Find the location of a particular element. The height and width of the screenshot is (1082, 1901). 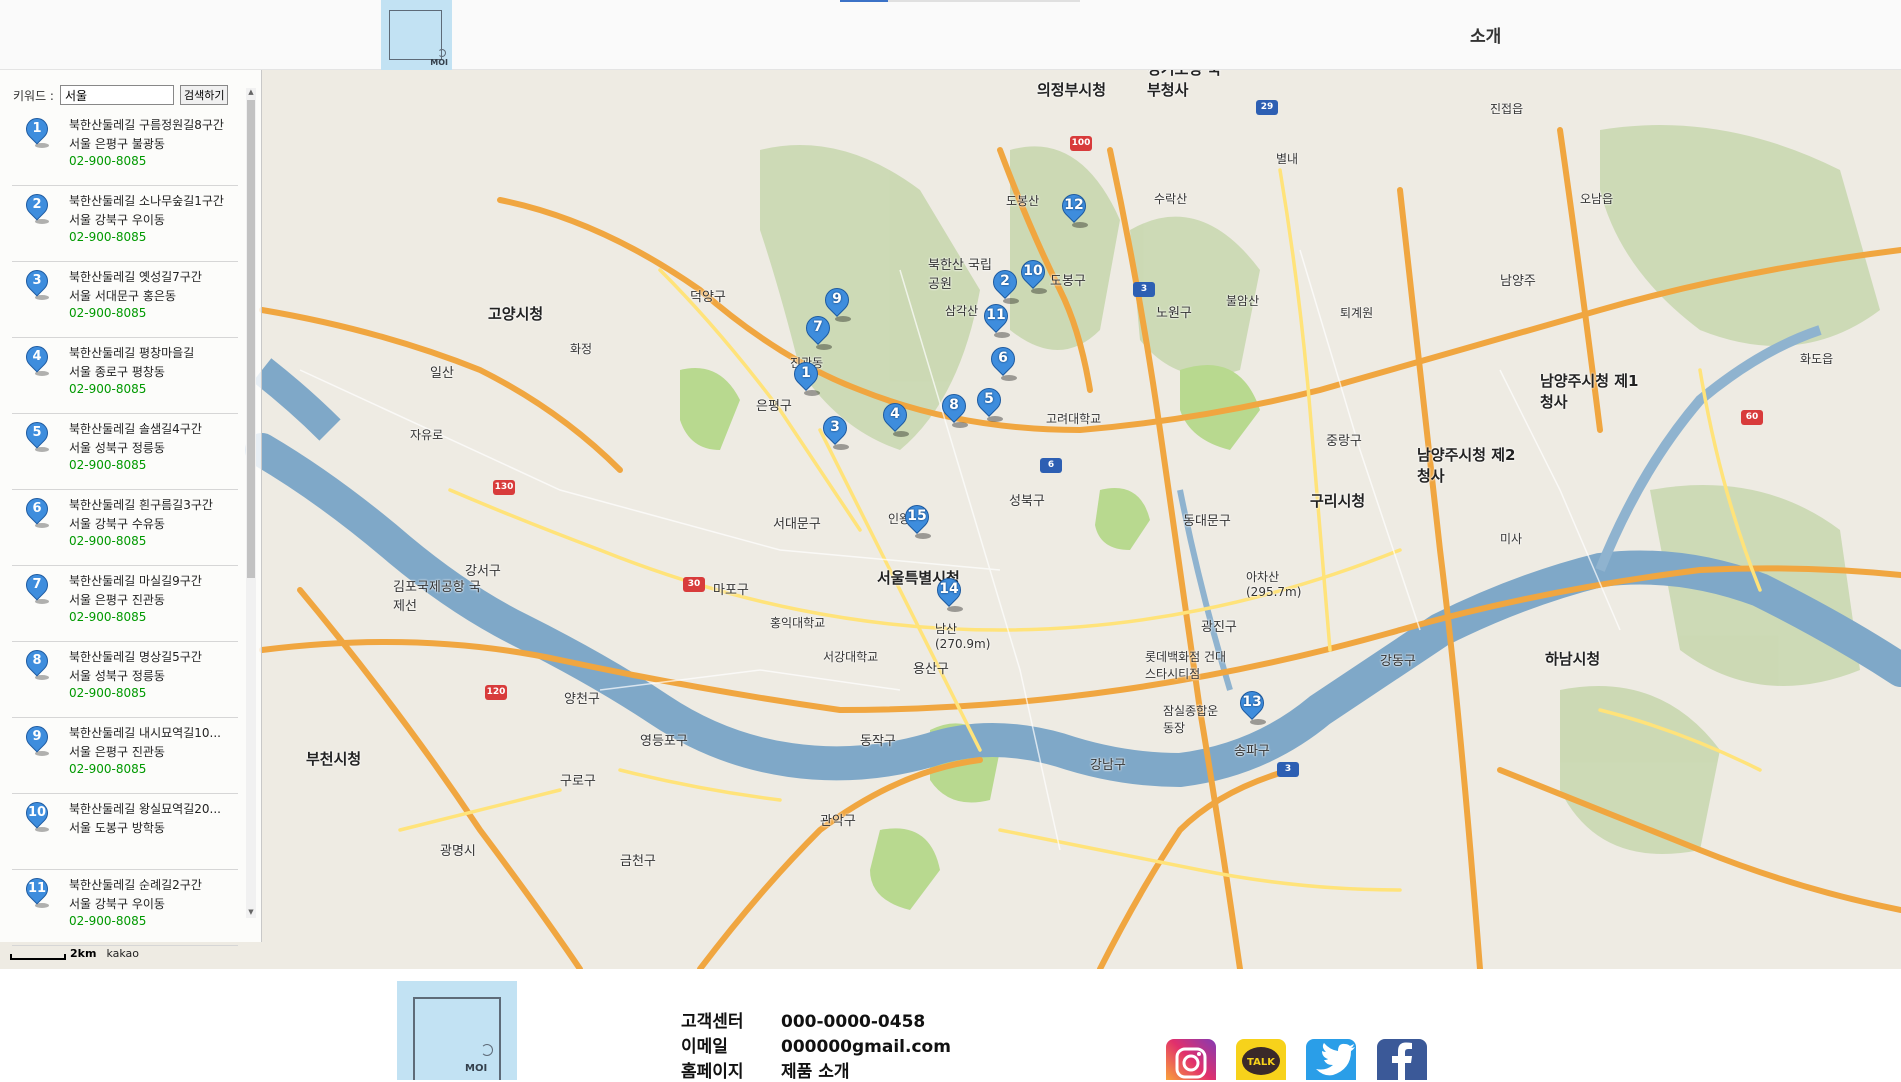

instagram-icon is located at coordinates (1191, 1059).